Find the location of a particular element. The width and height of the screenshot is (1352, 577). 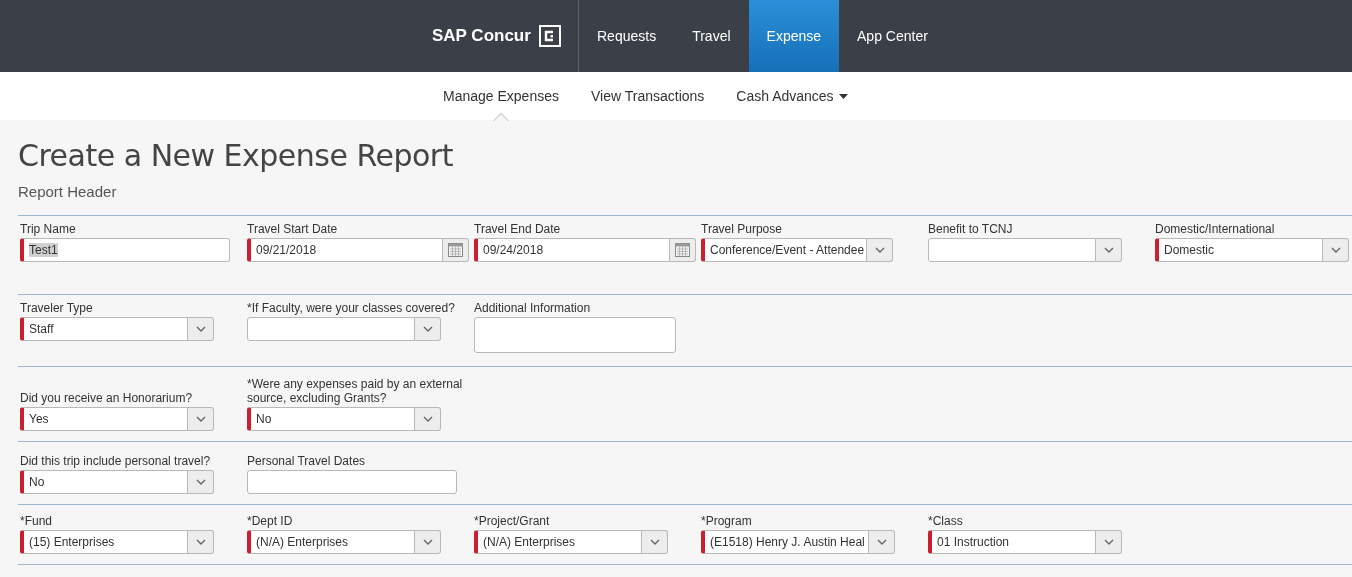

field-label: Traveler Type is located at coordinates (57, 308).